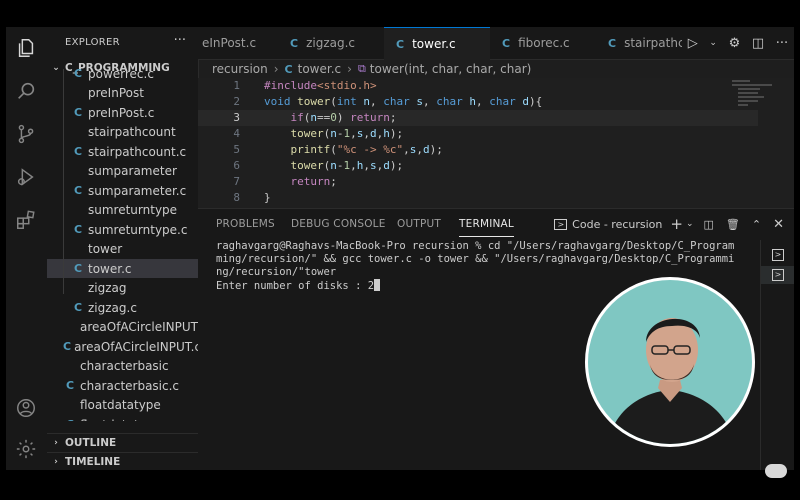 The image size is (800, 500). What do you see at coordinates (245, 224) in the screenshot?
I see `tab-problems: PROBLEMS` at bounding box center [245, 224].